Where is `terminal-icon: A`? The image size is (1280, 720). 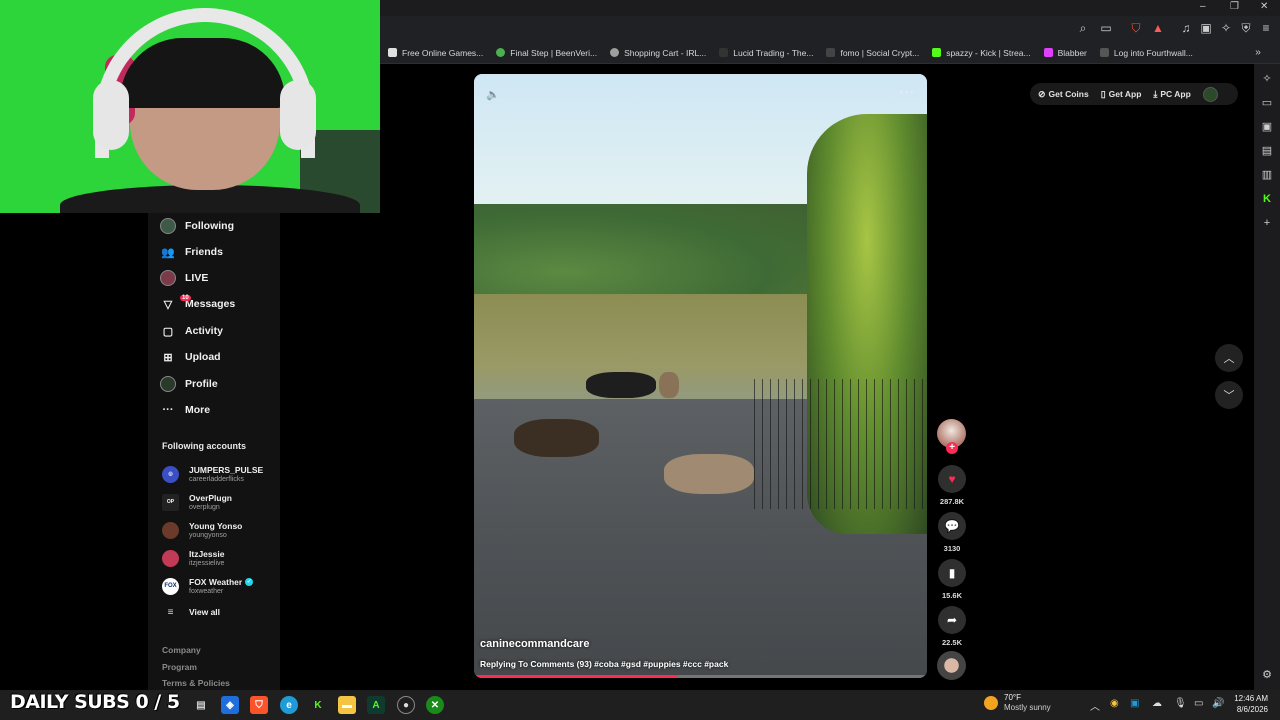 terminal-icon: A is located at coordinates (376, 705).